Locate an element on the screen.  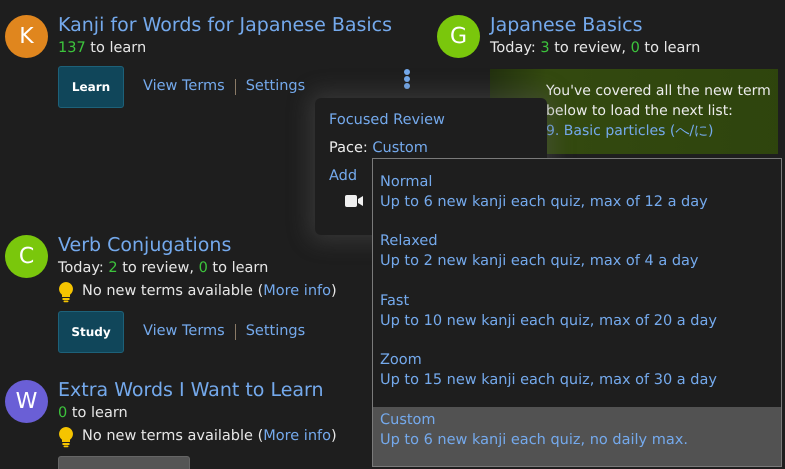
deck-avatar: C is located at coordinates (26, 256).